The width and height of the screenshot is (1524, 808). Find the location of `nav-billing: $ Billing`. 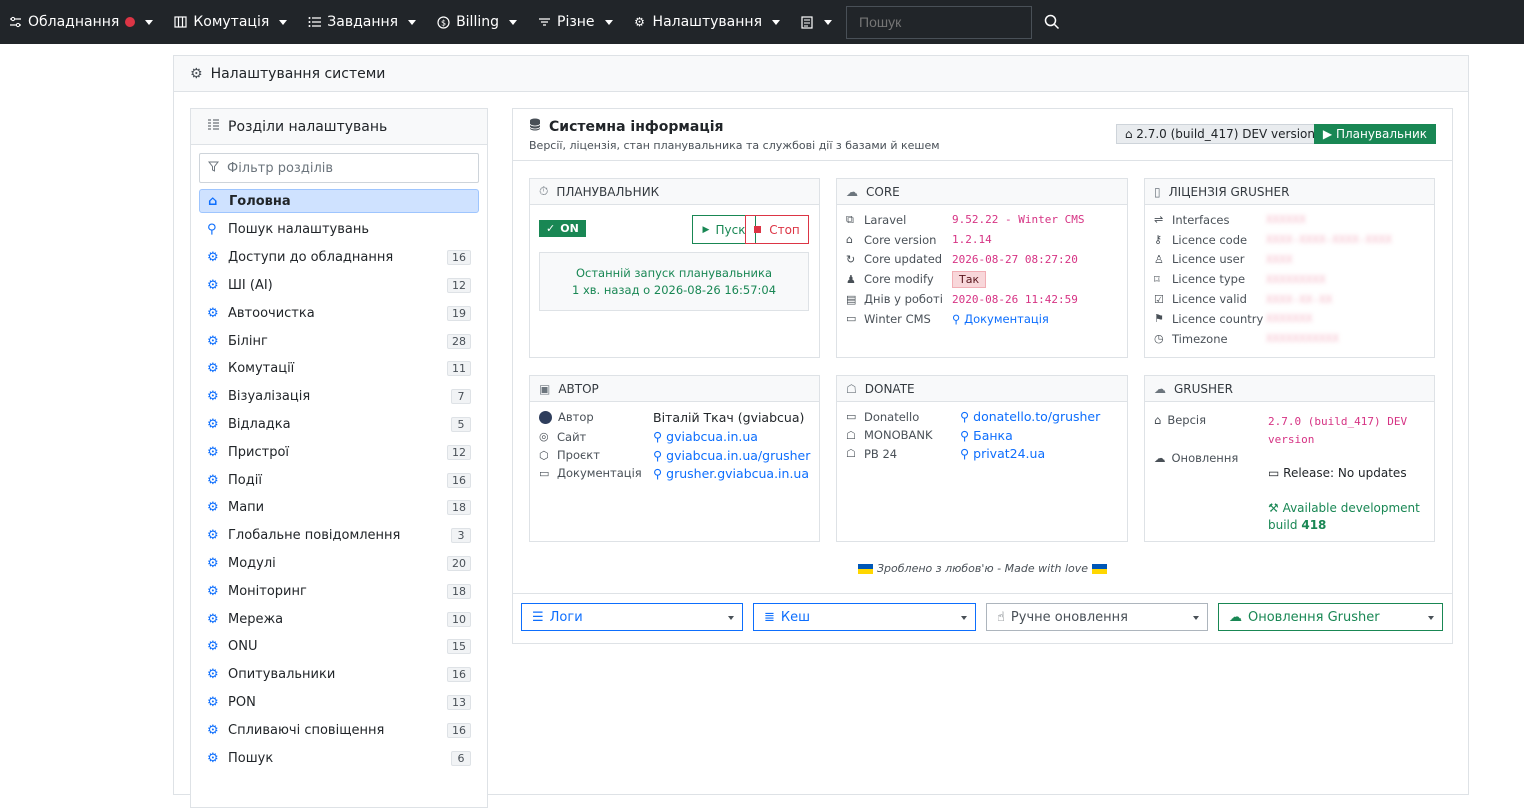

nav-billing: $ Billing is located at coordinates (476, 22).